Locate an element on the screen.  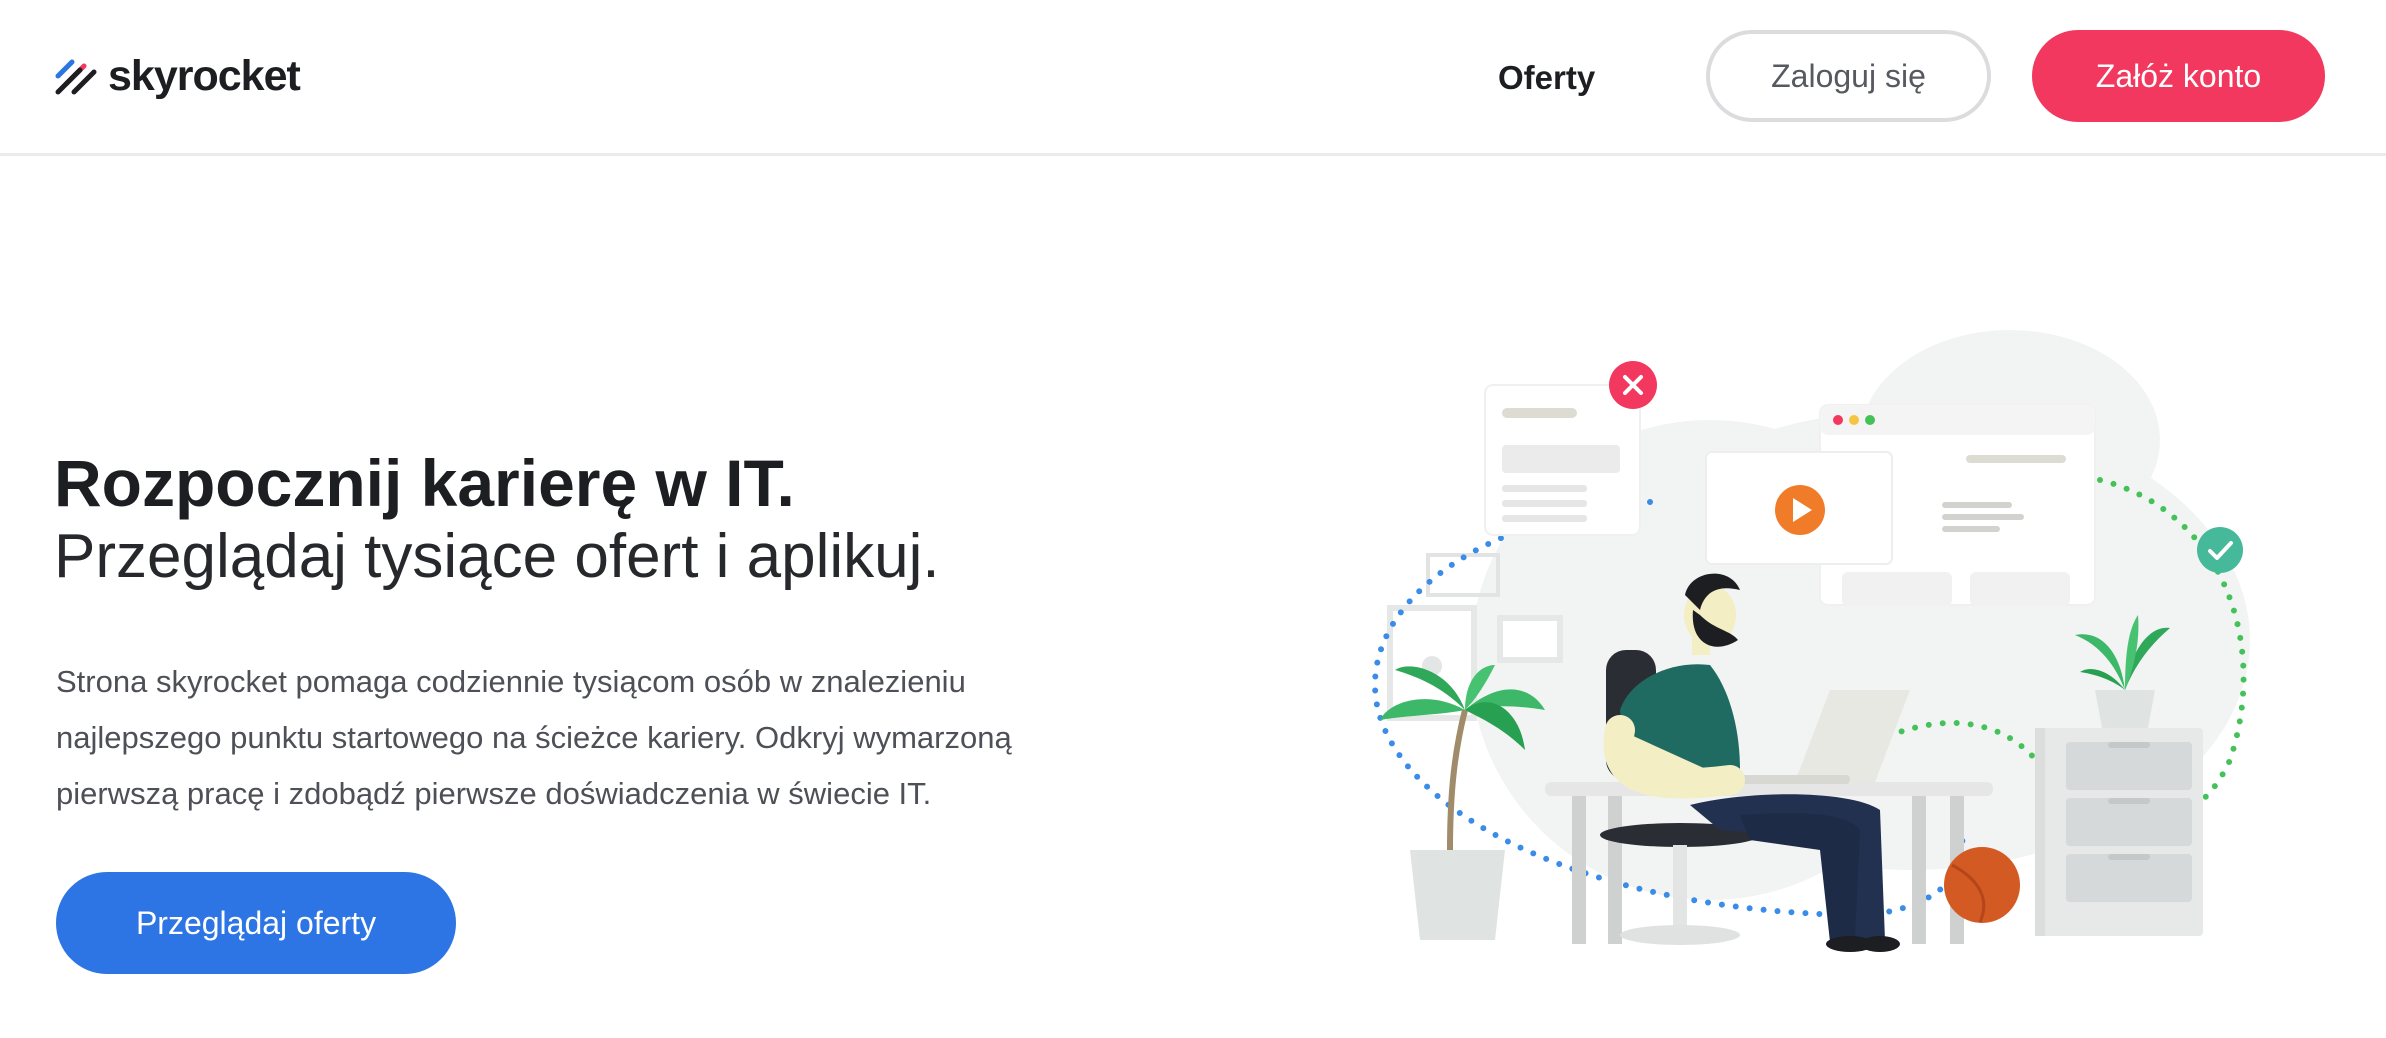
browse-offers-button: Przeglądaj oferty is located at coordinates (256, 923).